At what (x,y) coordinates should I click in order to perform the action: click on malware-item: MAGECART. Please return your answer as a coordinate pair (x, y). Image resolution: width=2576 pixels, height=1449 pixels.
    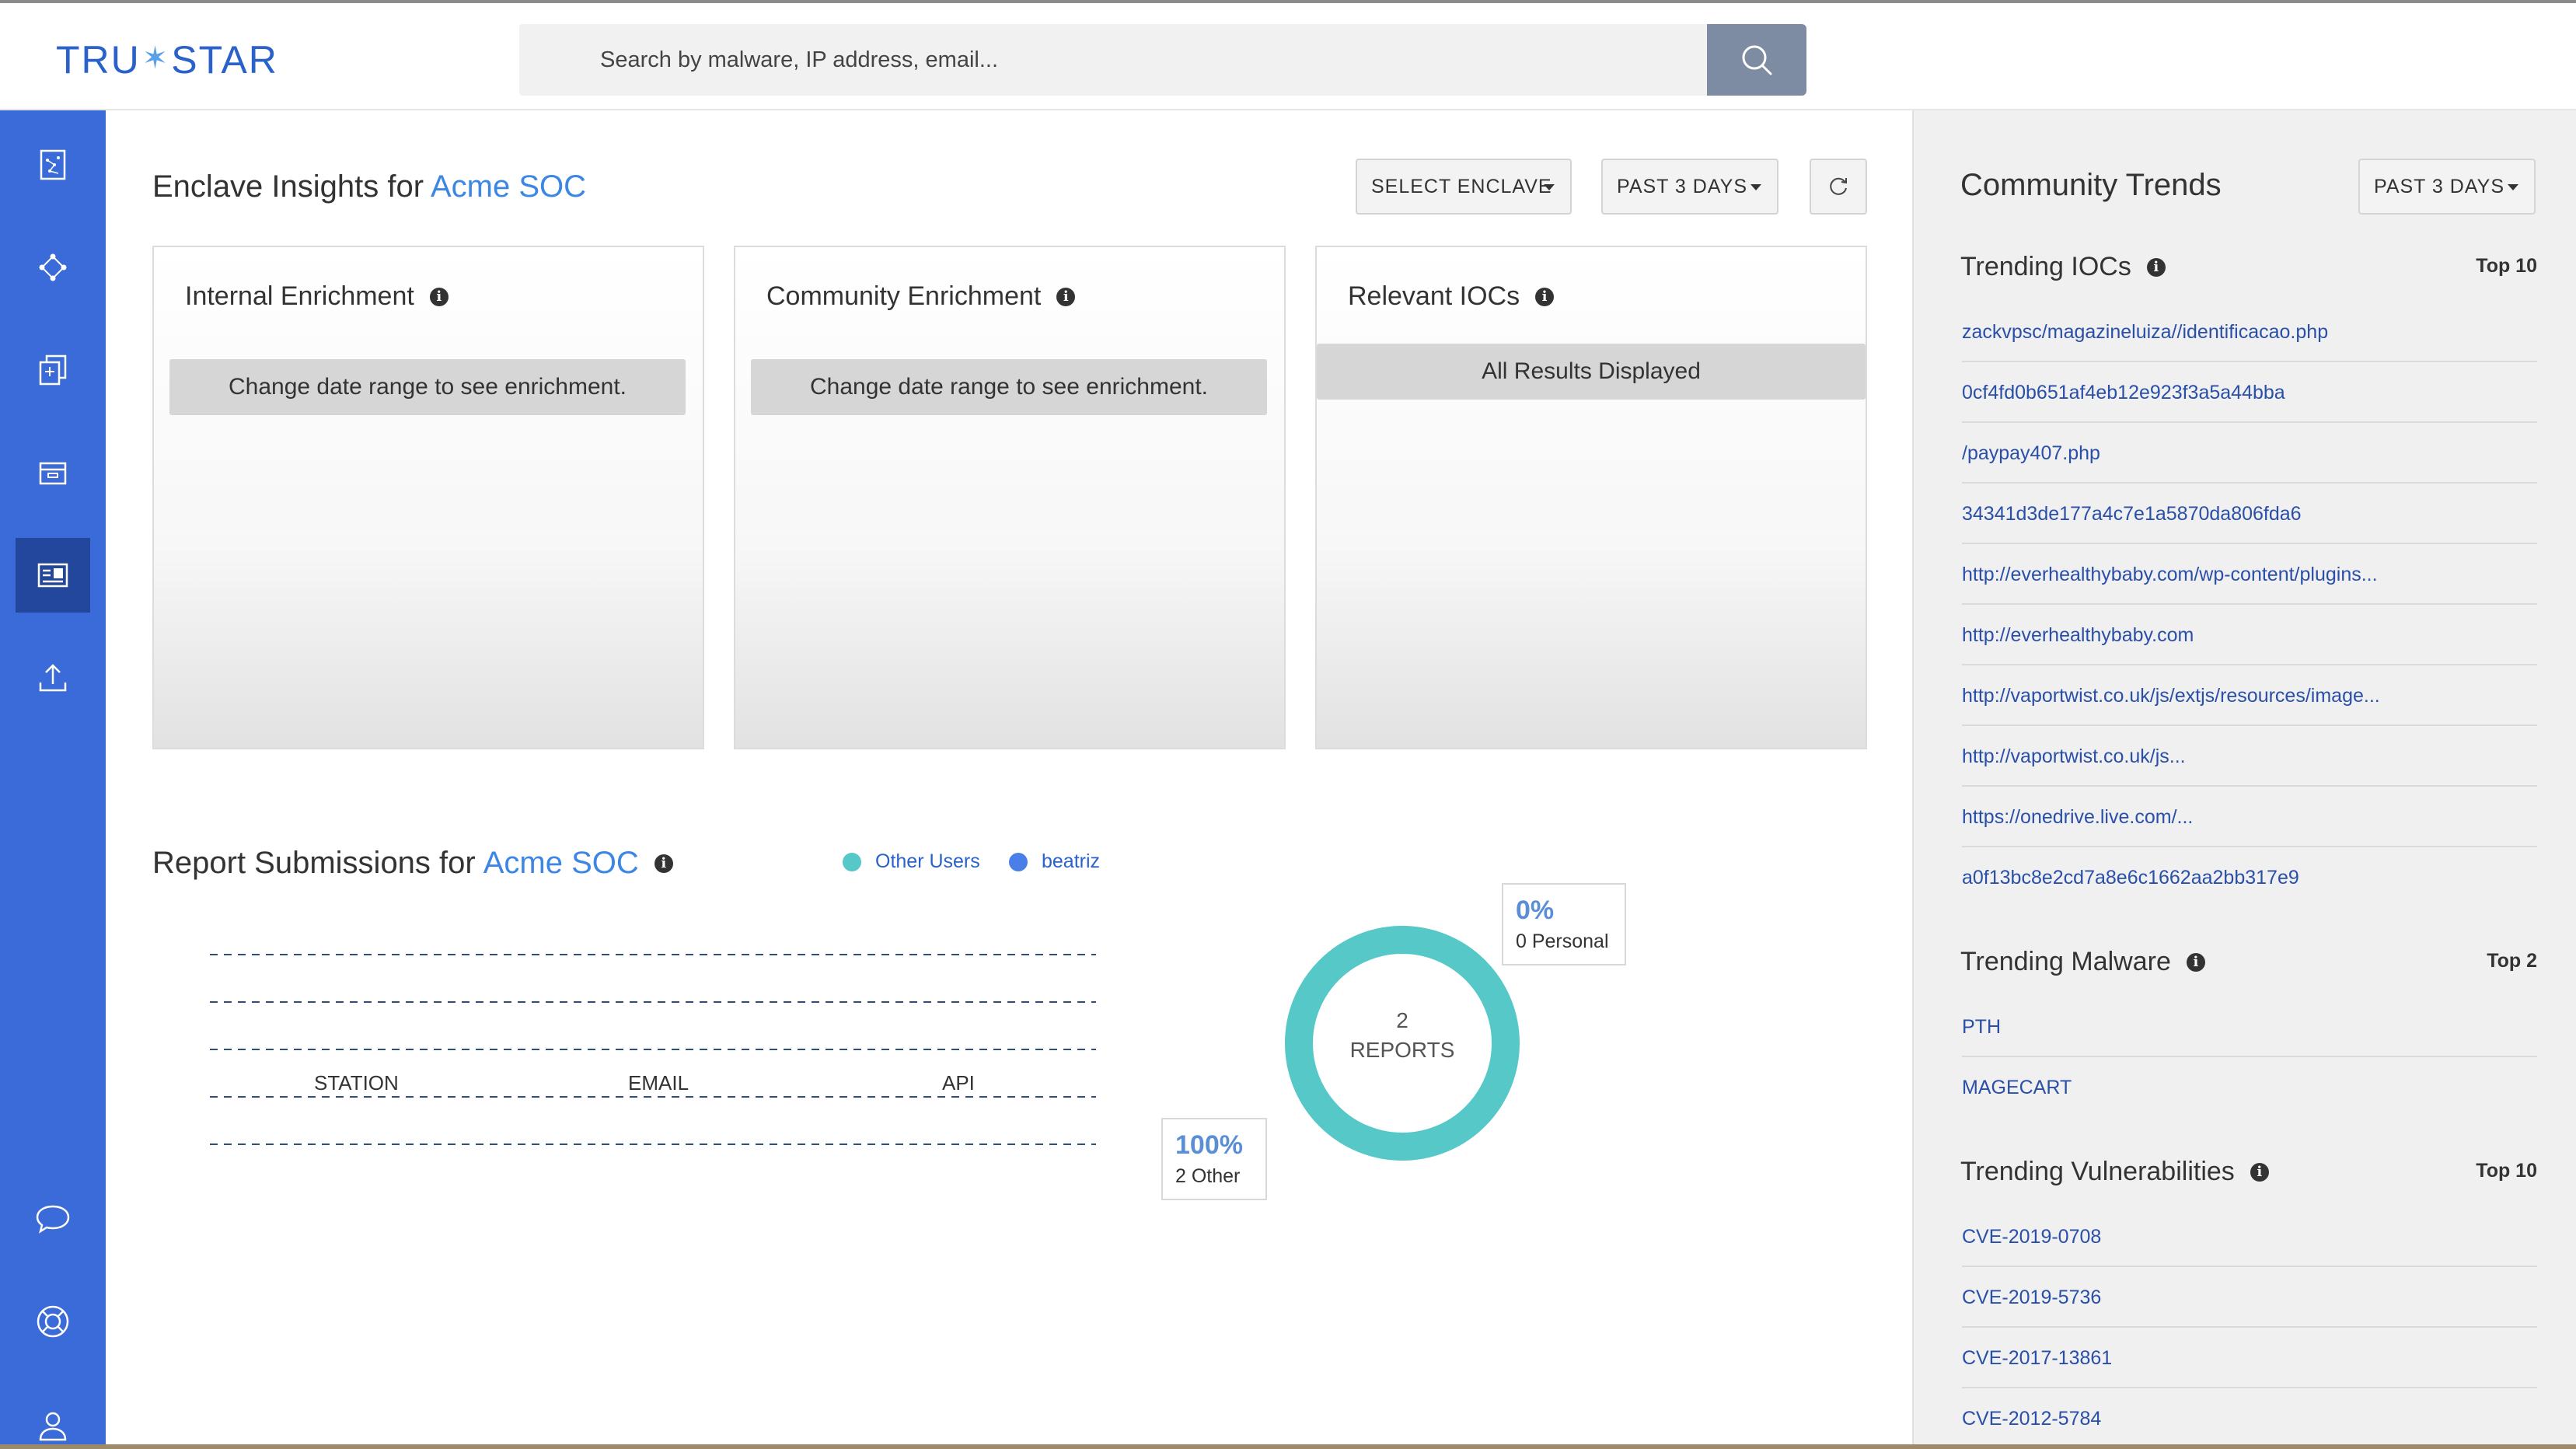
    Looking at the image, I should click on (2249, 1087).